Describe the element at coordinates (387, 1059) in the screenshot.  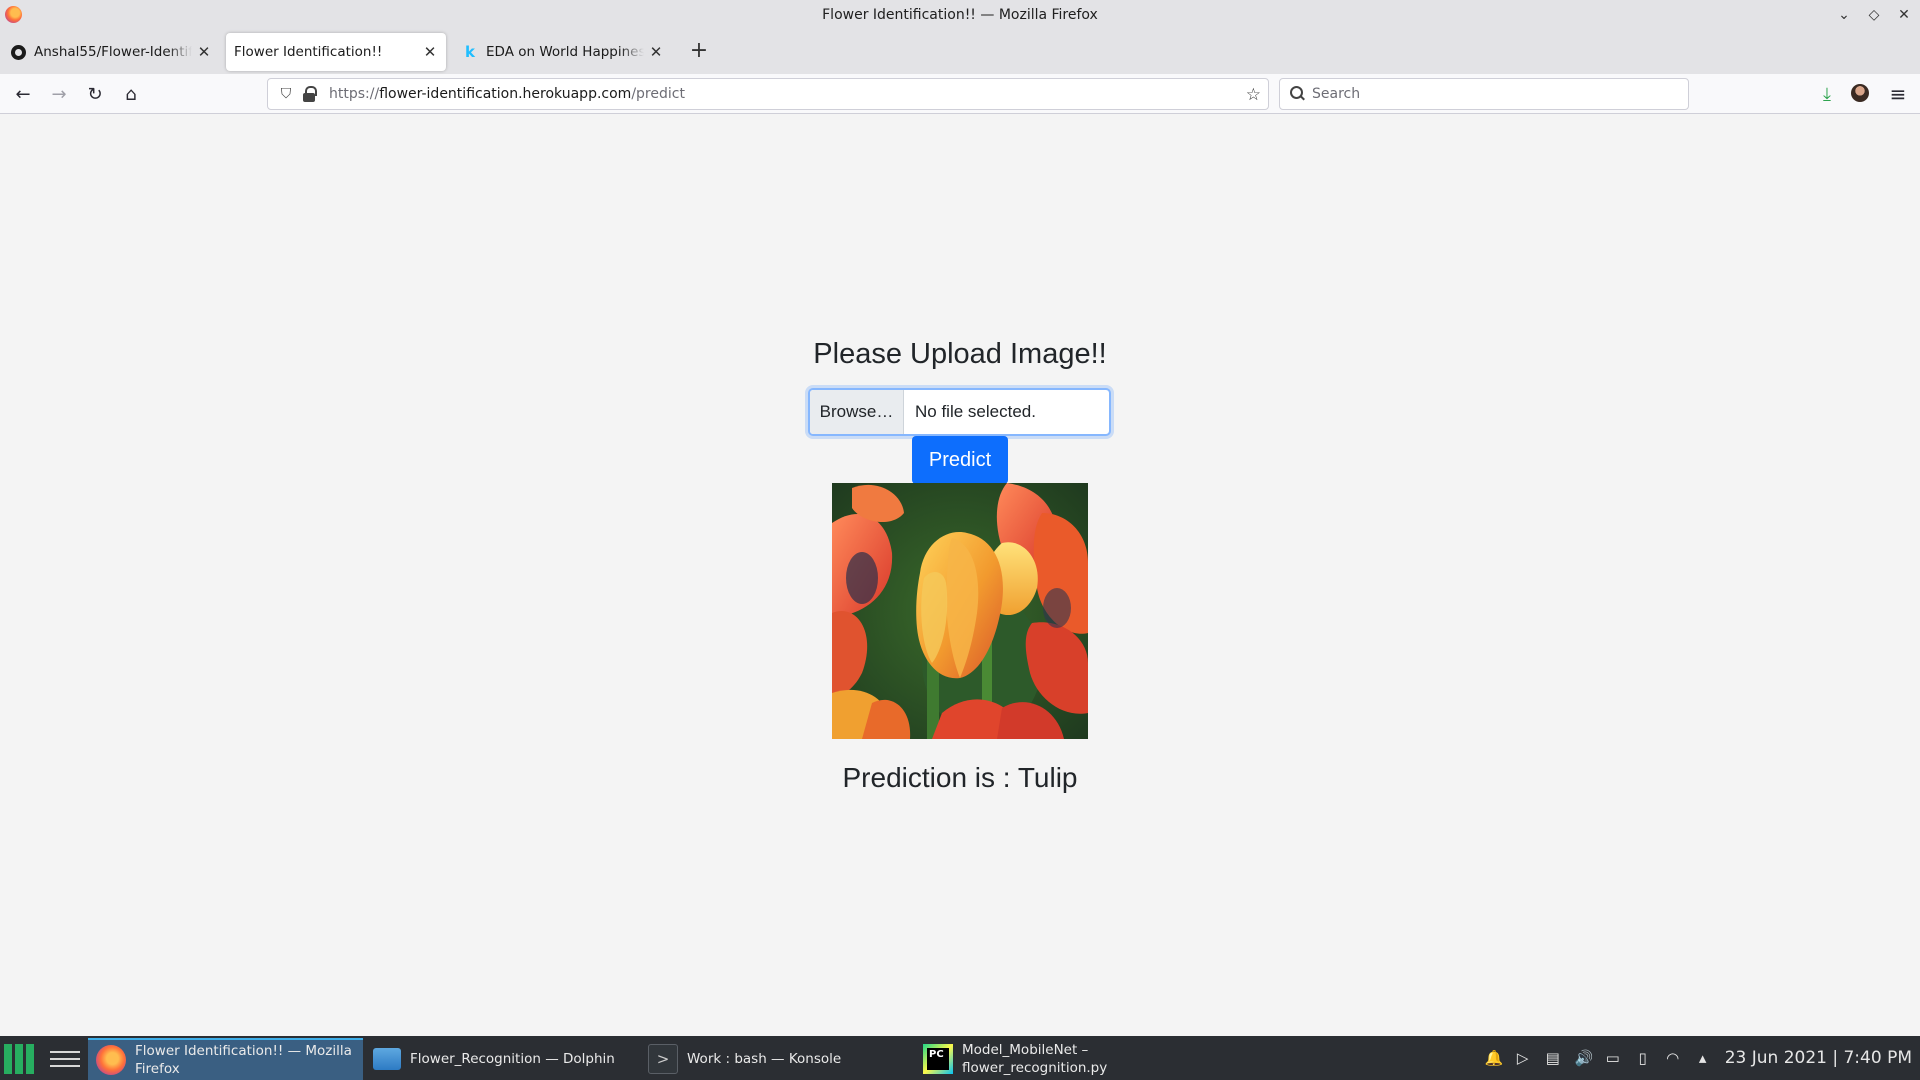
I see `dolphin-icon` at that location.